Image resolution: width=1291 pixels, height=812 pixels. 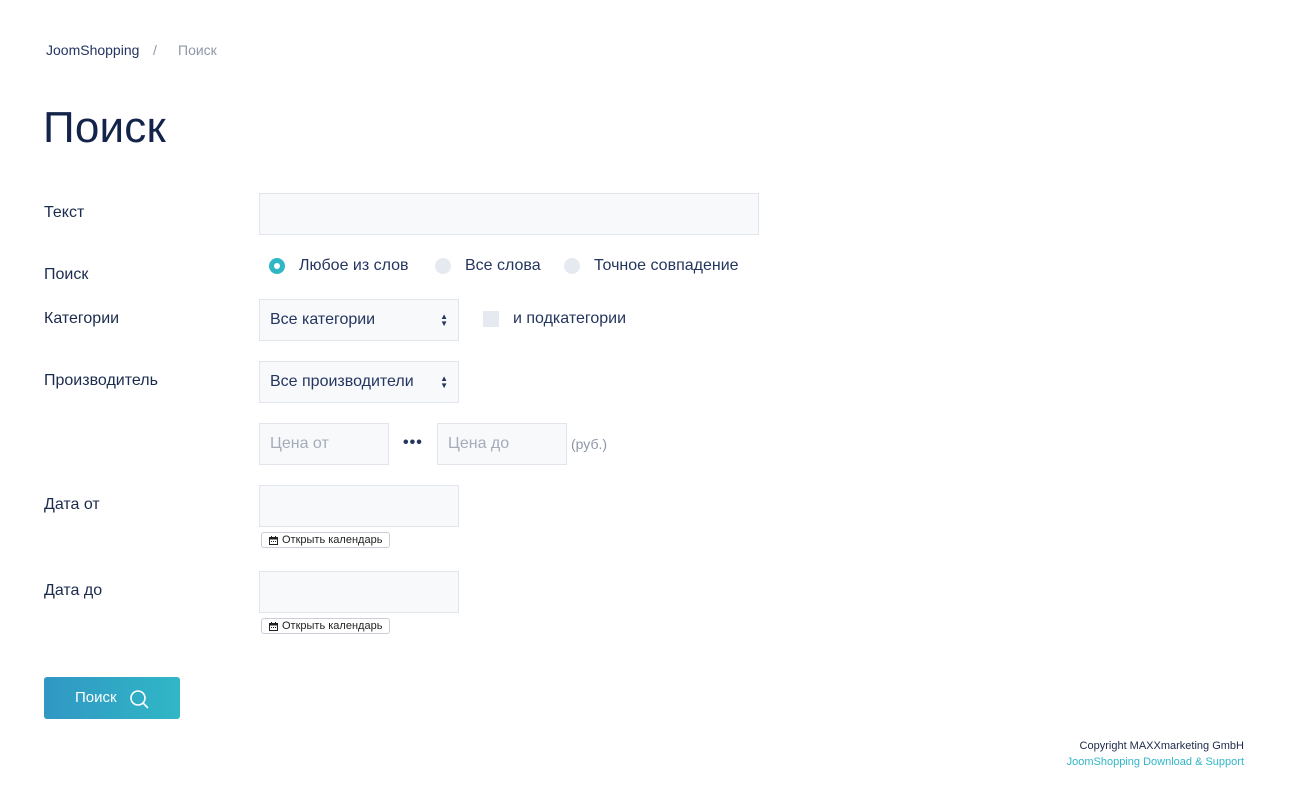 What do you see at coordinates (324, 444) in the screenshot?
I see `price-from-input` at bounding box center [324, 444].